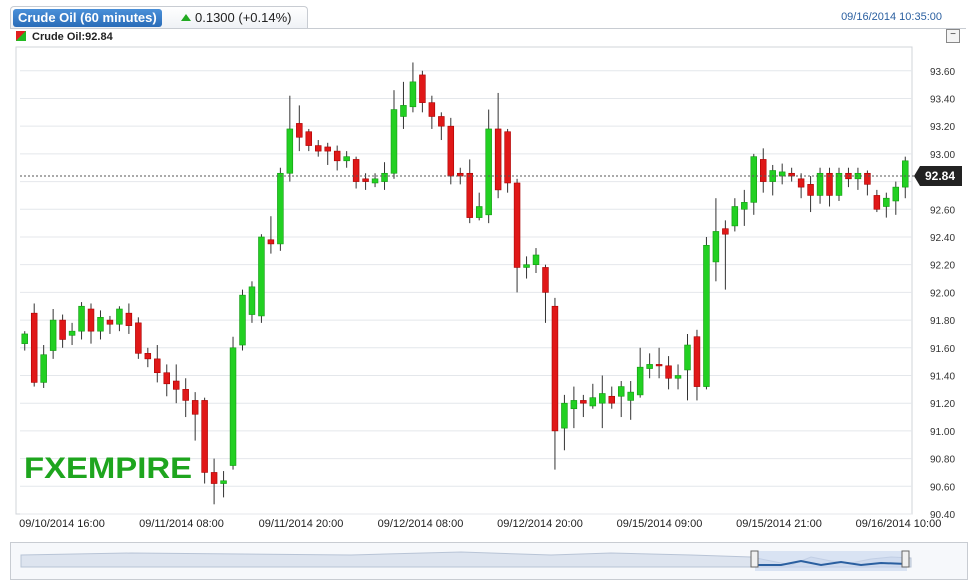  What do you see at coordinates (466, 560) in the screenshot?
I see `navigator-overview` at bounding box center [466, 560].